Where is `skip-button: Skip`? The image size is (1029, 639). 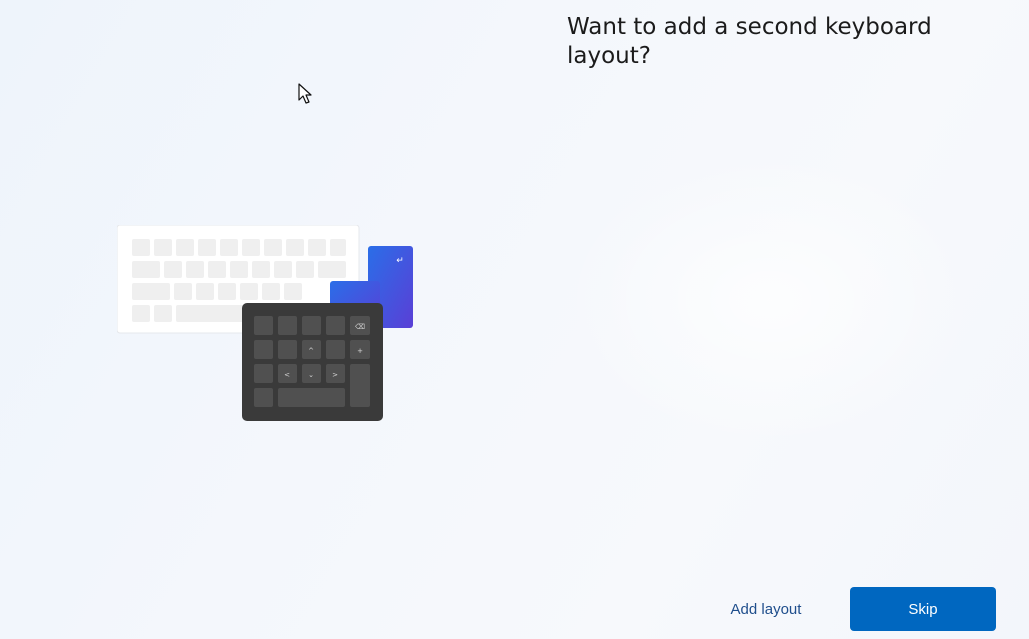 skip-button: Skip is located at coordinates (923, 609).